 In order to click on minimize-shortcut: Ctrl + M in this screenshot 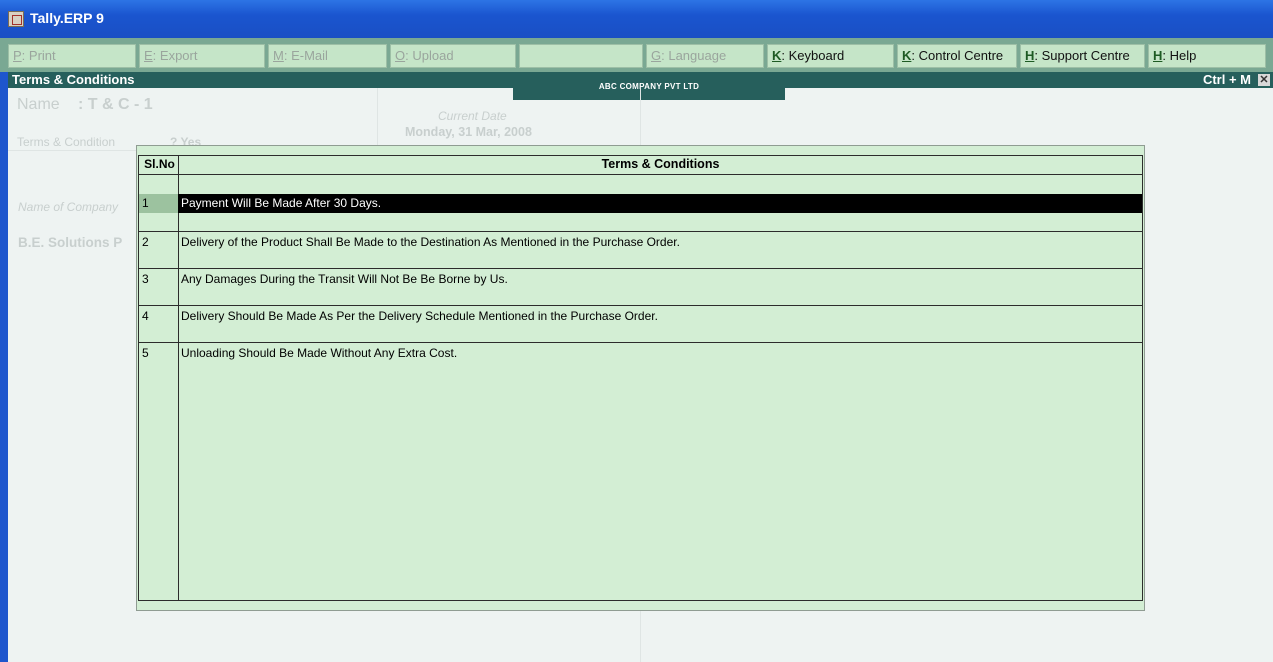, I will do `click(1227, 80)`.